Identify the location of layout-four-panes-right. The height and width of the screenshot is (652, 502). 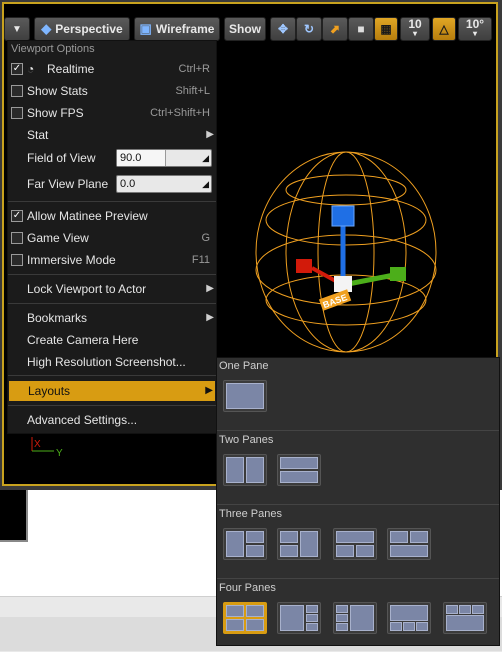
(355, 618).